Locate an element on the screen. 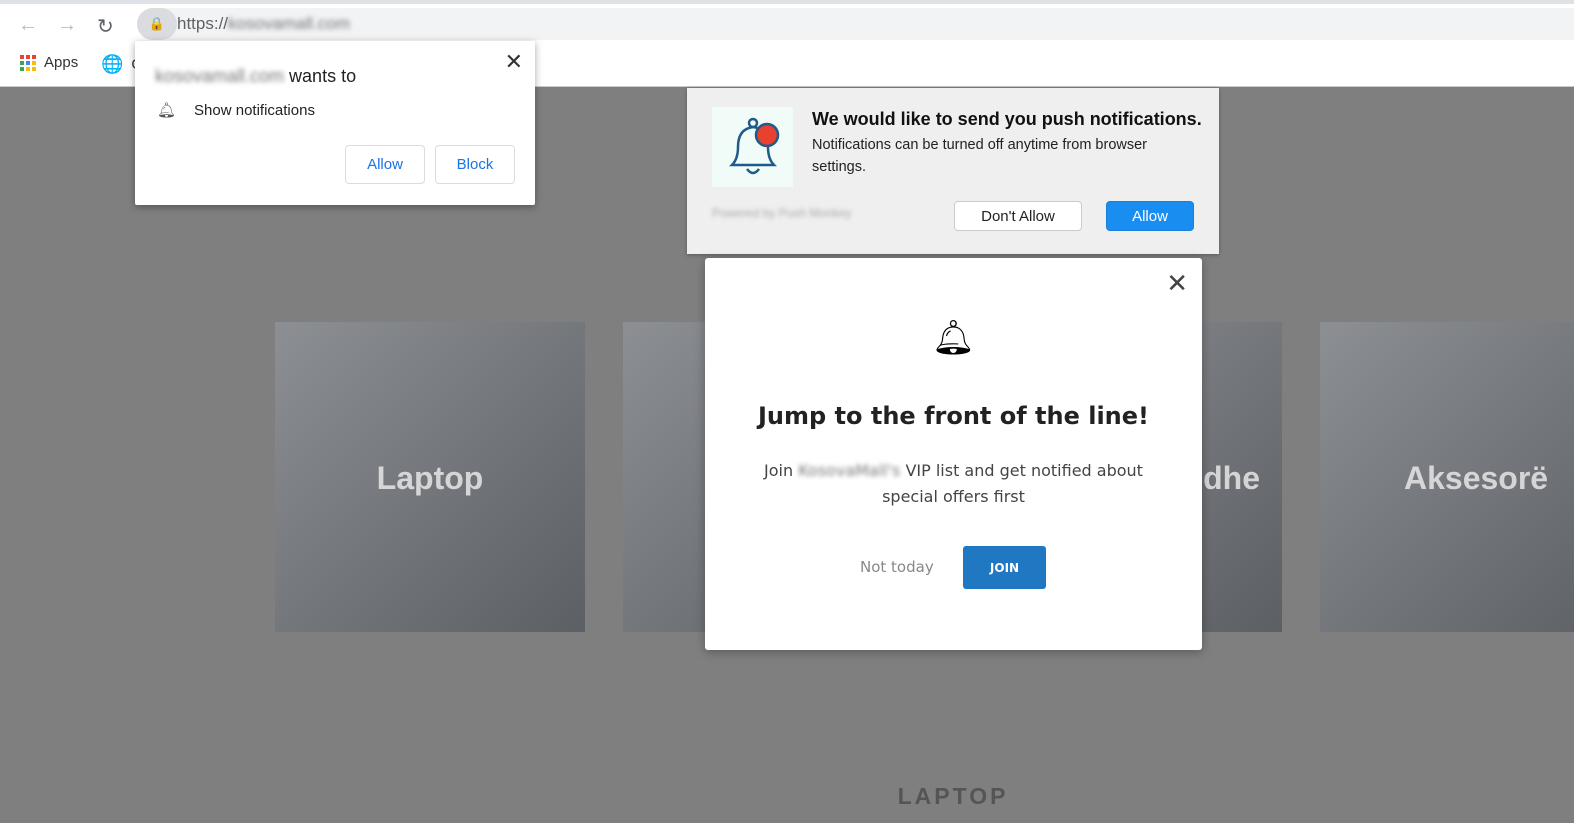 This screenshot has width=1574, height=823. bell-badge-icon is located at coordinates (752, 147).